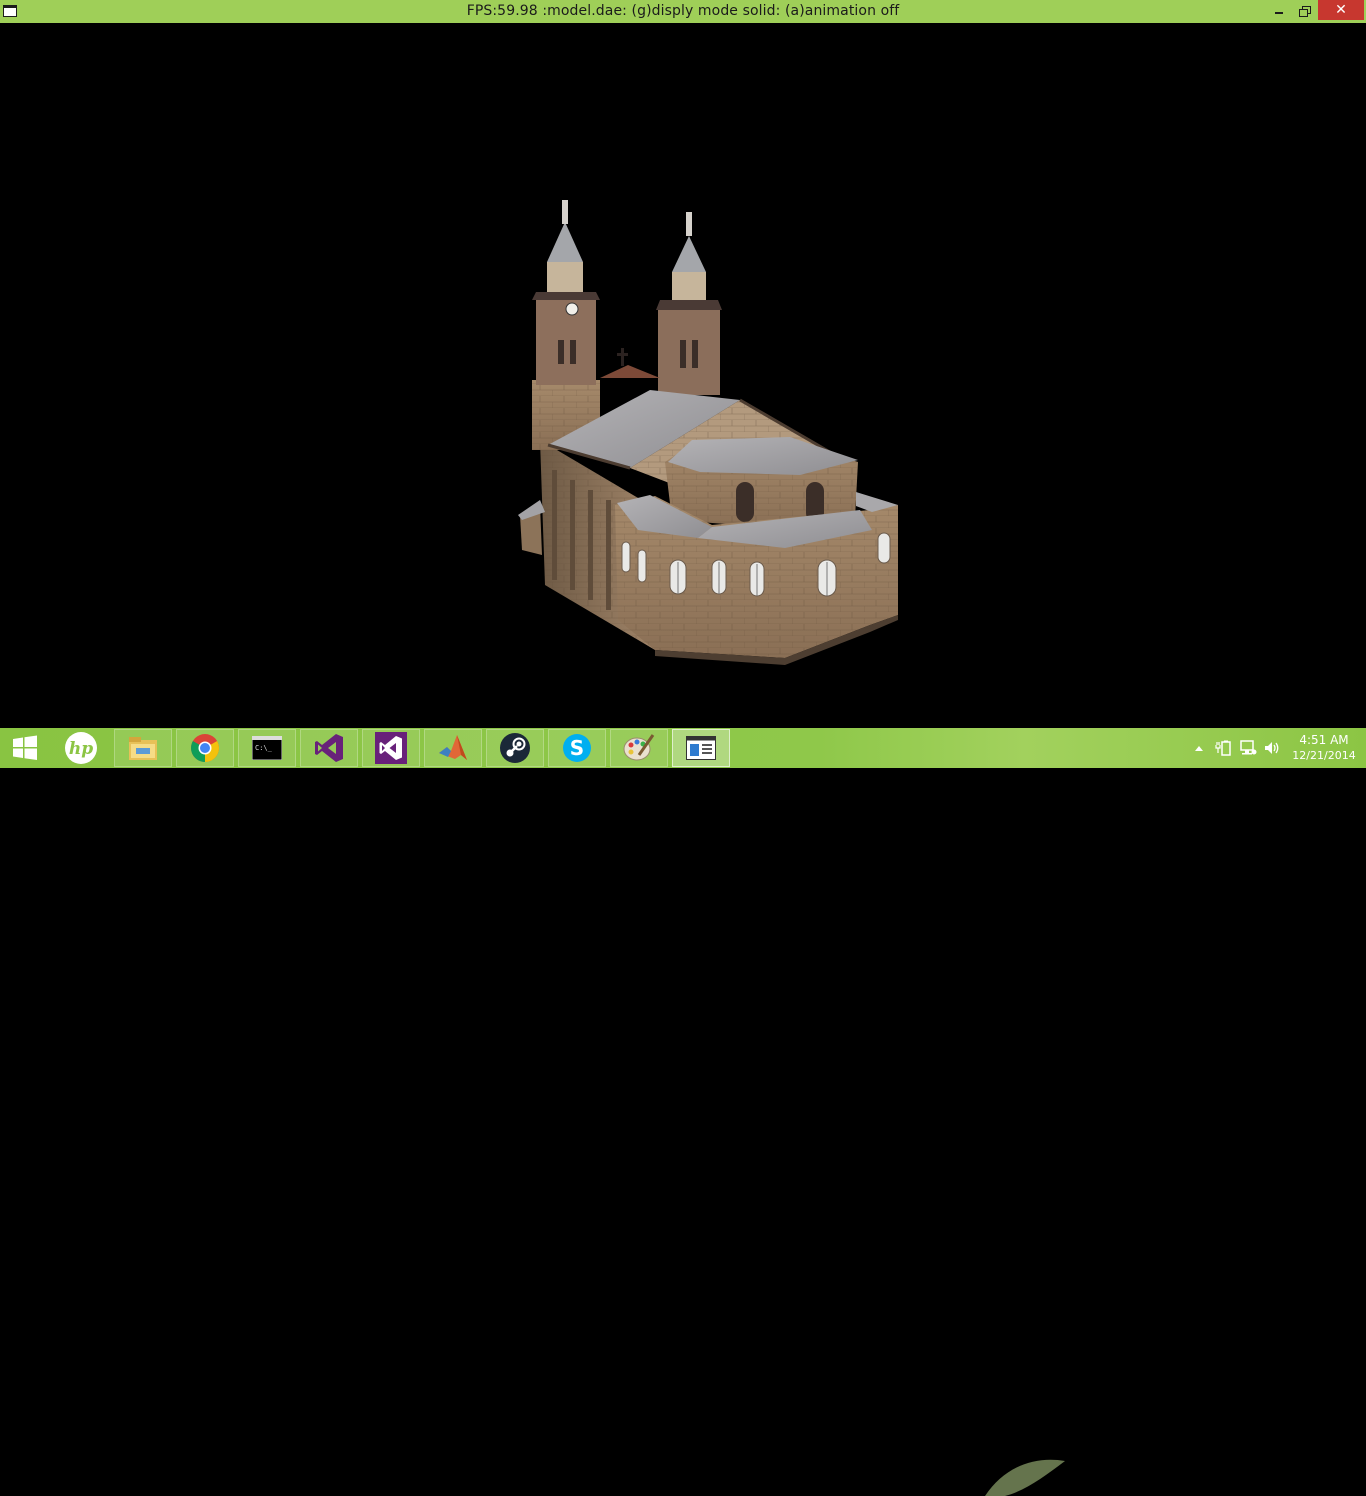 This screenshot has height=1496, width=1366. What do you see at coordinates (1324, 755) in the screenshot?
I see `clock-date: 12/21/2014` at bounding box center [1324, 755].